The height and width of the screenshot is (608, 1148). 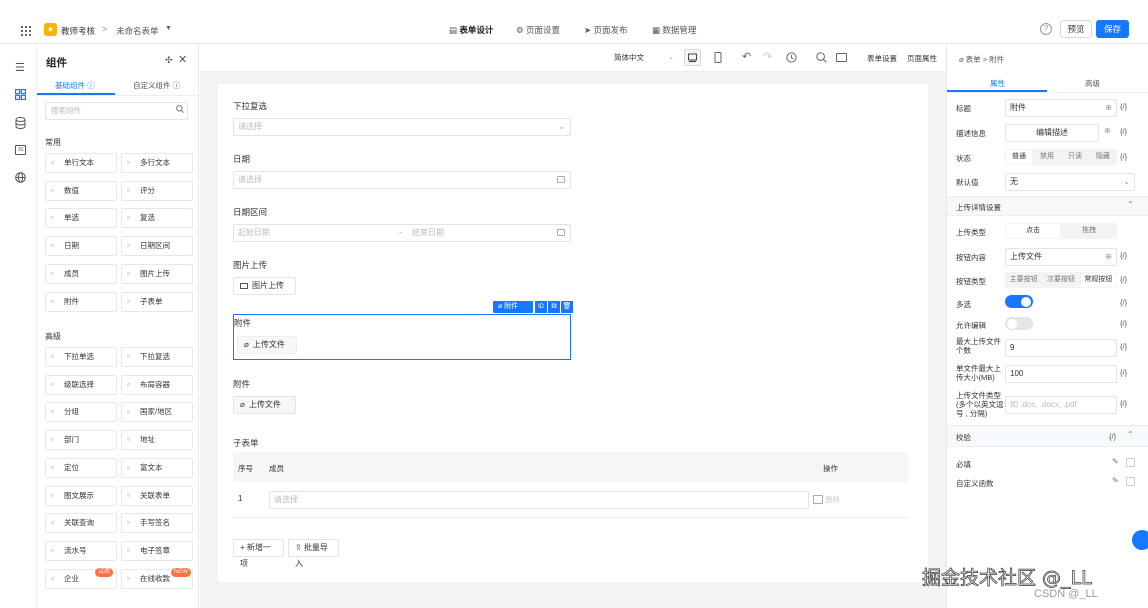 I want to click on batch-import-button: ⇪ 批量导入, so click(x=313, y=553).